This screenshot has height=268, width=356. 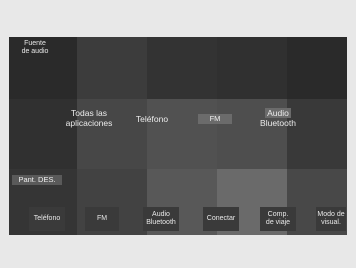 I want to click on fm-tile-label: FM, so click(x=215, y=118).